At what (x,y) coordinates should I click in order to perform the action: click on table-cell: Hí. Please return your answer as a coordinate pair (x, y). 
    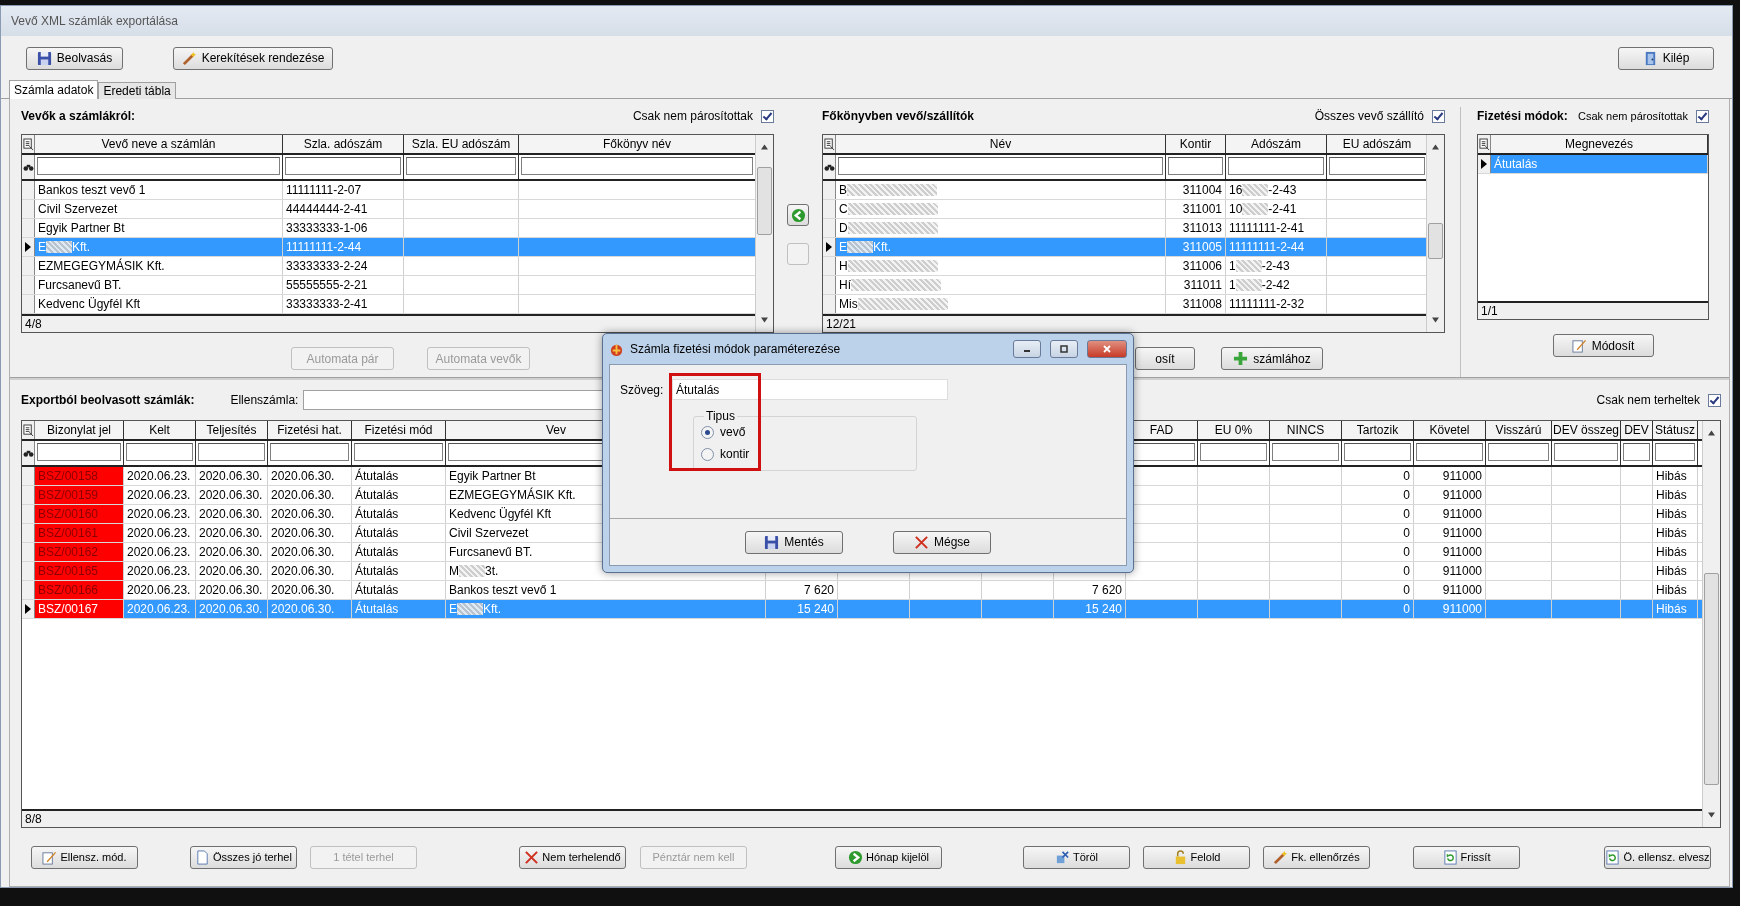
    Looking at the image, I should click on (1001, 285).